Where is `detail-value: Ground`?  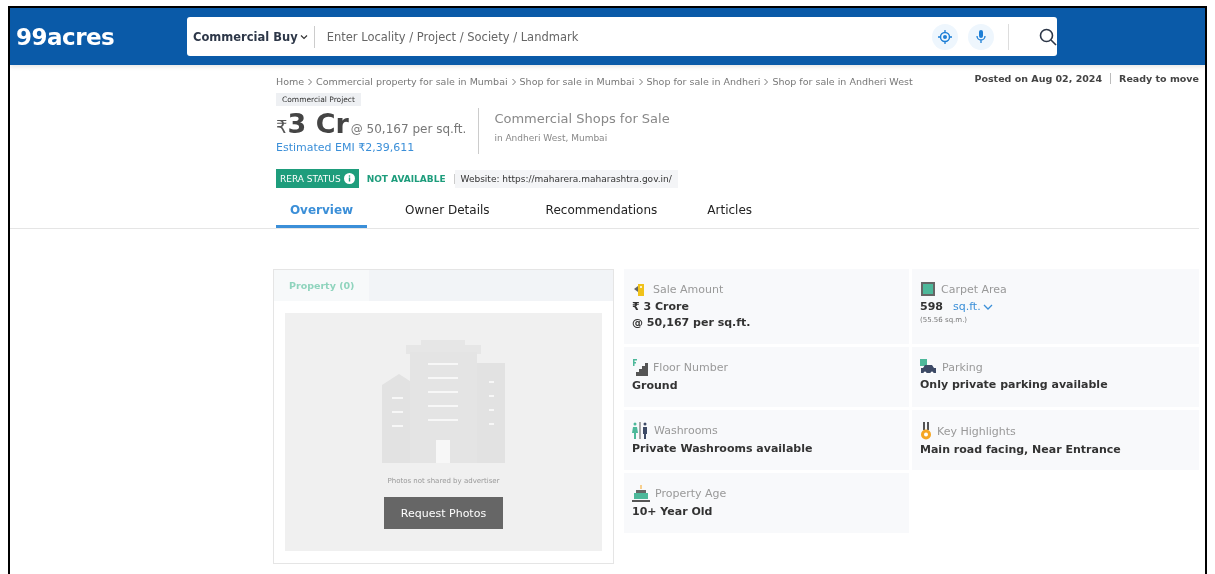 detail-value: Ground is located at coordinates (655, 385).